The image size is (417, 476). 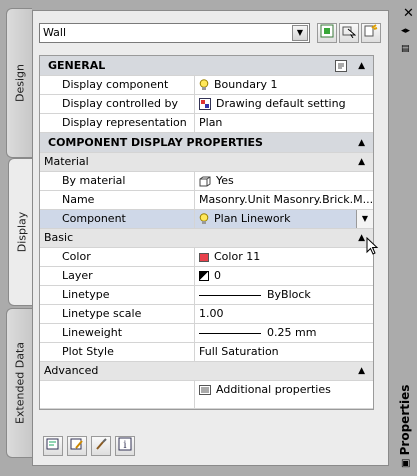 I want to click on tab-extended-data-label: Extended Data, so click(x=19, y=383).